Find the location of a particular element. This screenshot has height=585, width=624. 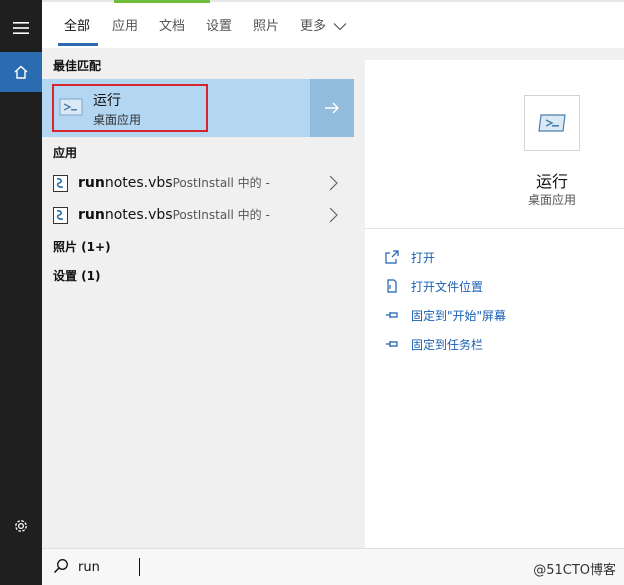

action-pin-start: 固定到"开始"屏幕 is located at coordinates (445, 315).